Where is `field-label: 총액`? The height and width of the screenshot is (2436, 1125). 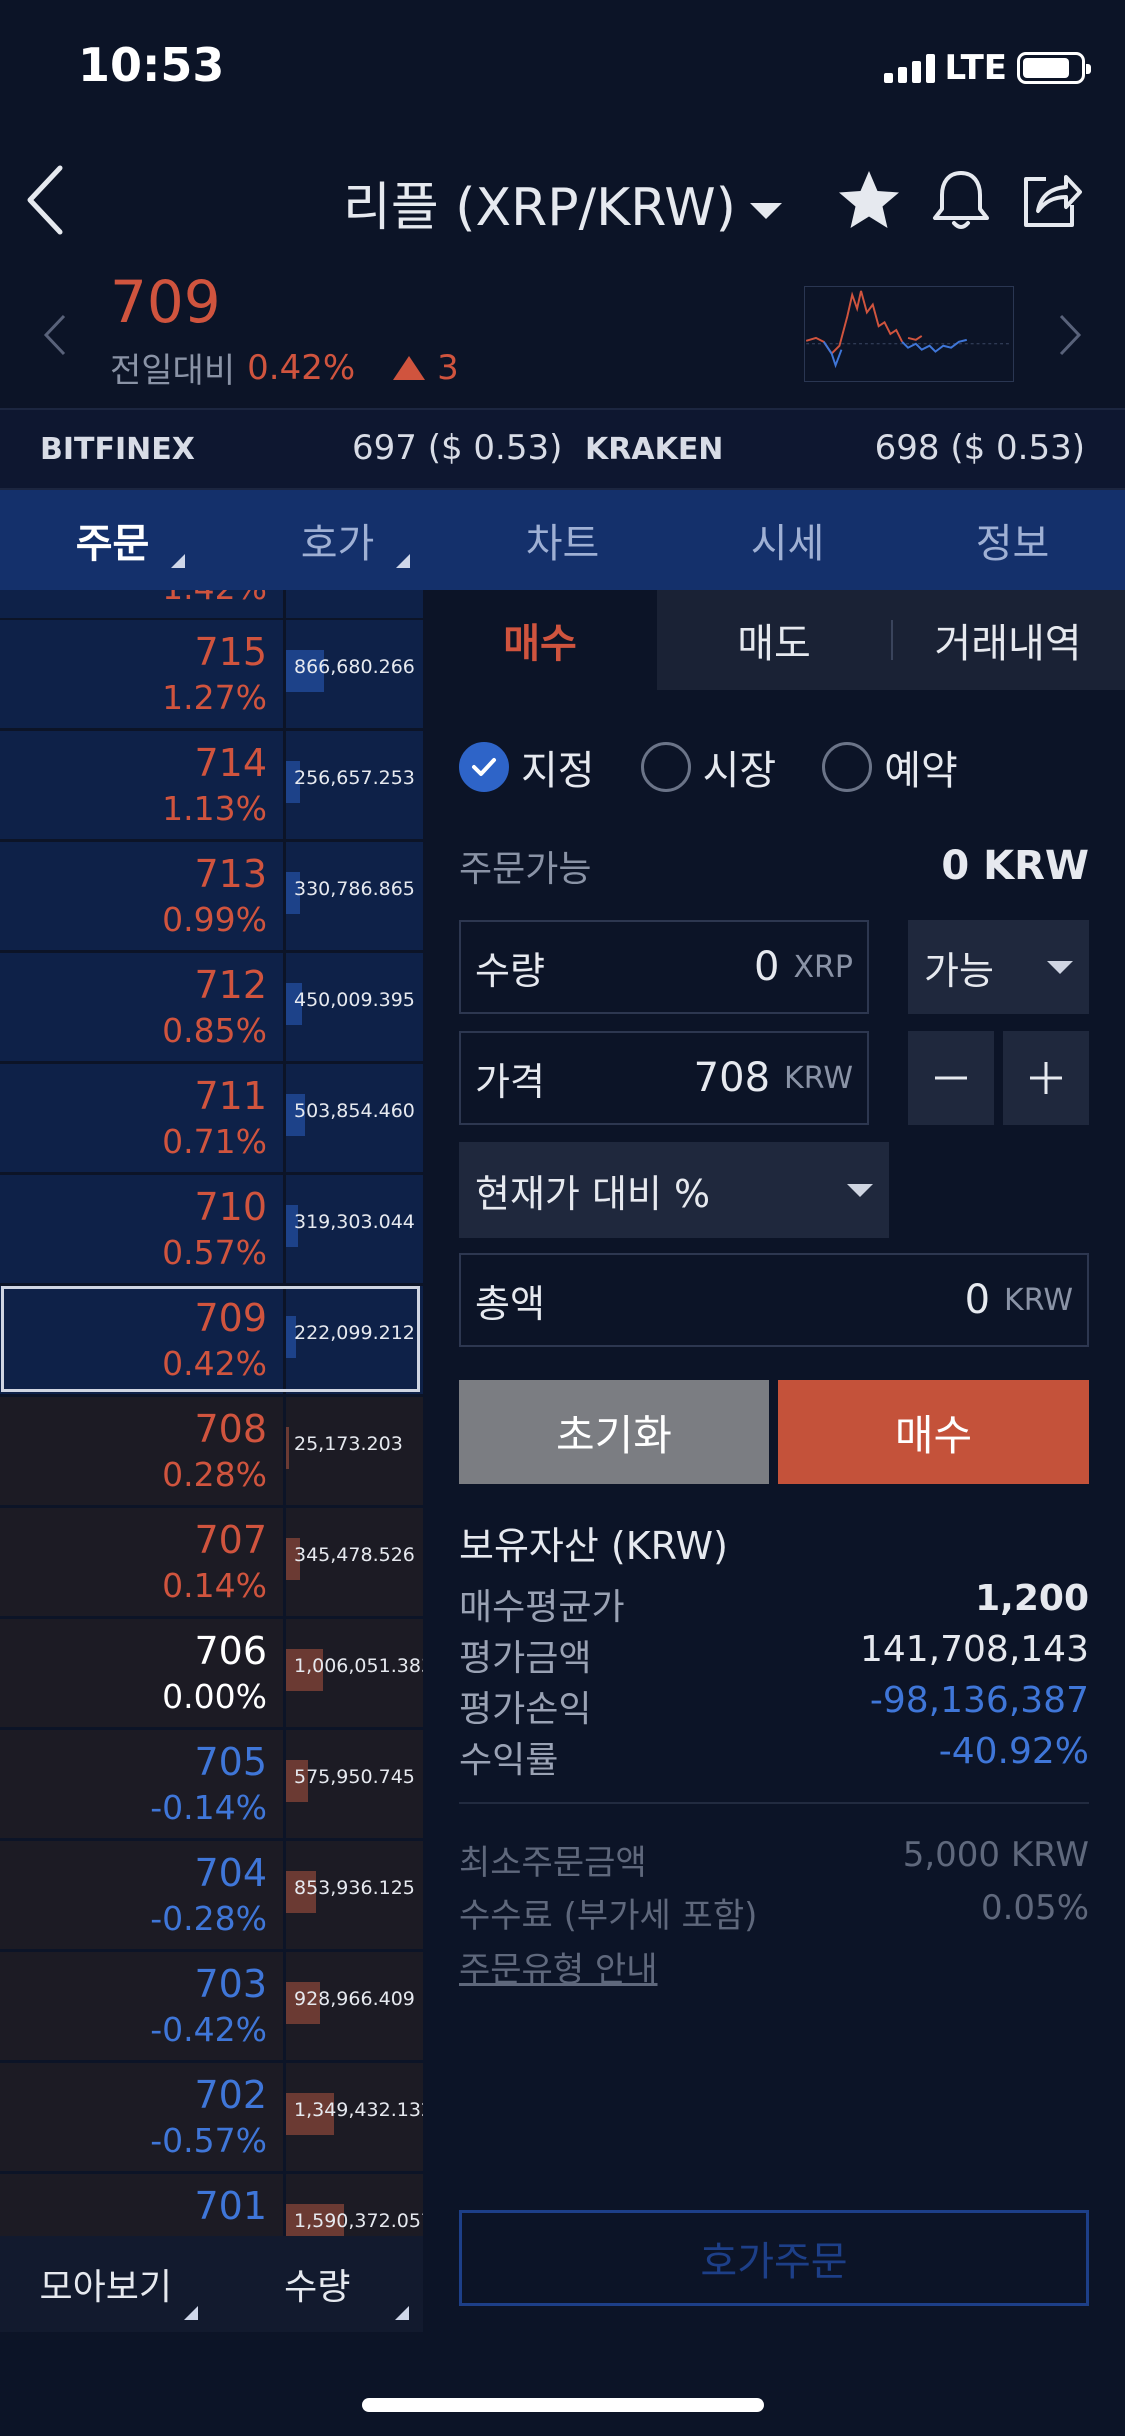 field-label: 총액 is located at coordinates (510, 1303).